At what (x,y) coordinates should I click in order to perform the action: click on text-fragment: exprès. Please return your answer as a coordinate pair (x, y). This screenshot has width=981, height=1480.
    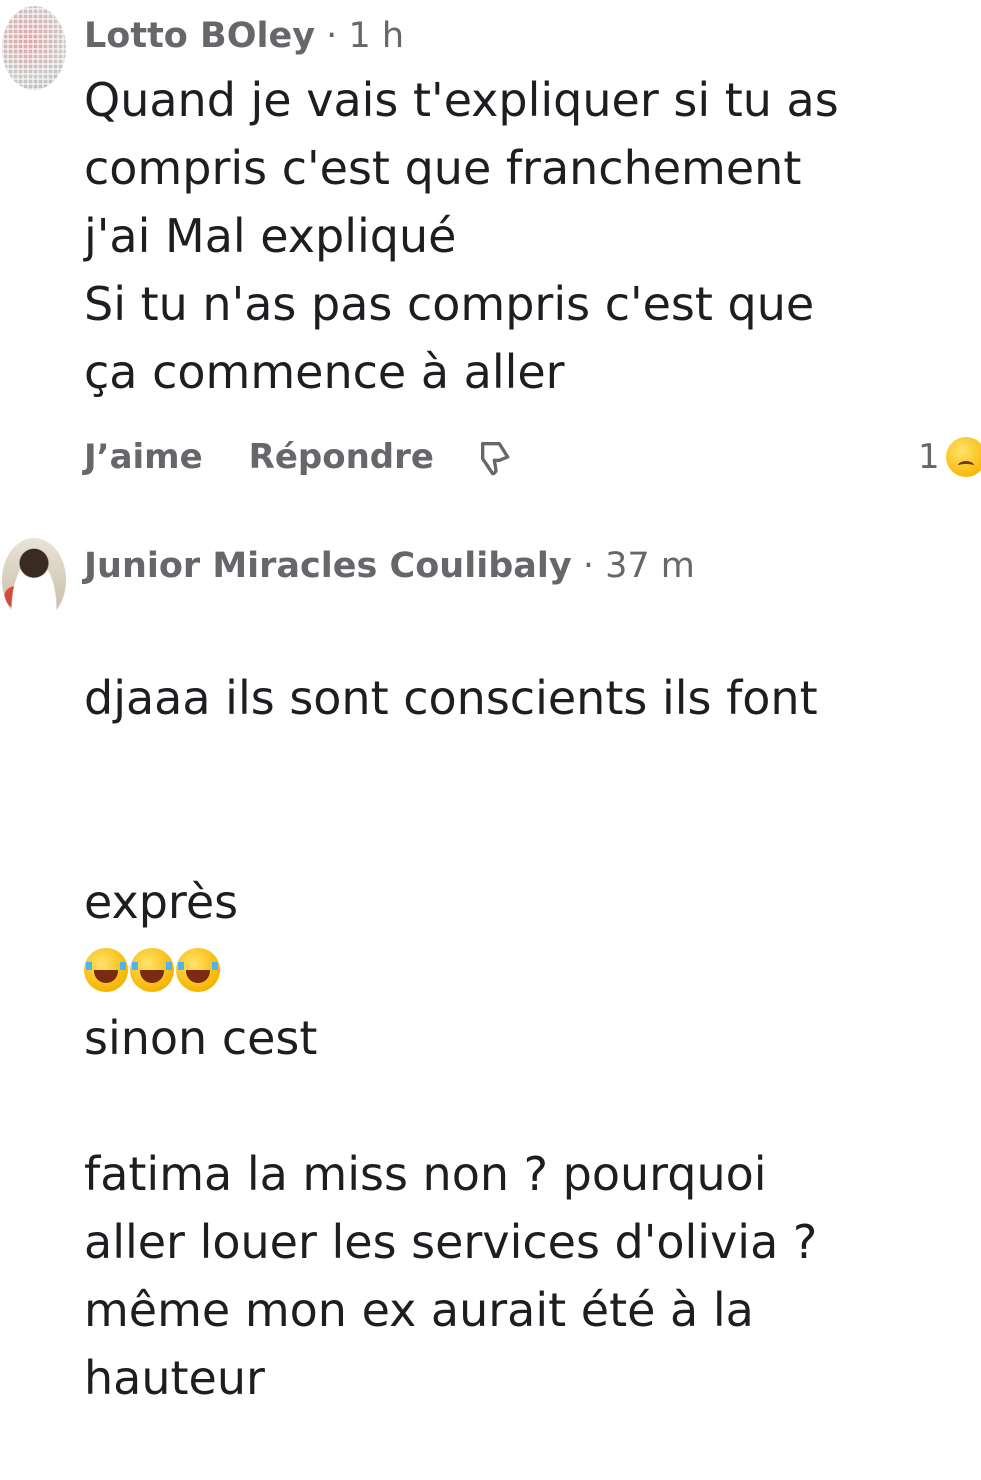
    Looking at the image, I should click on (161, 902).